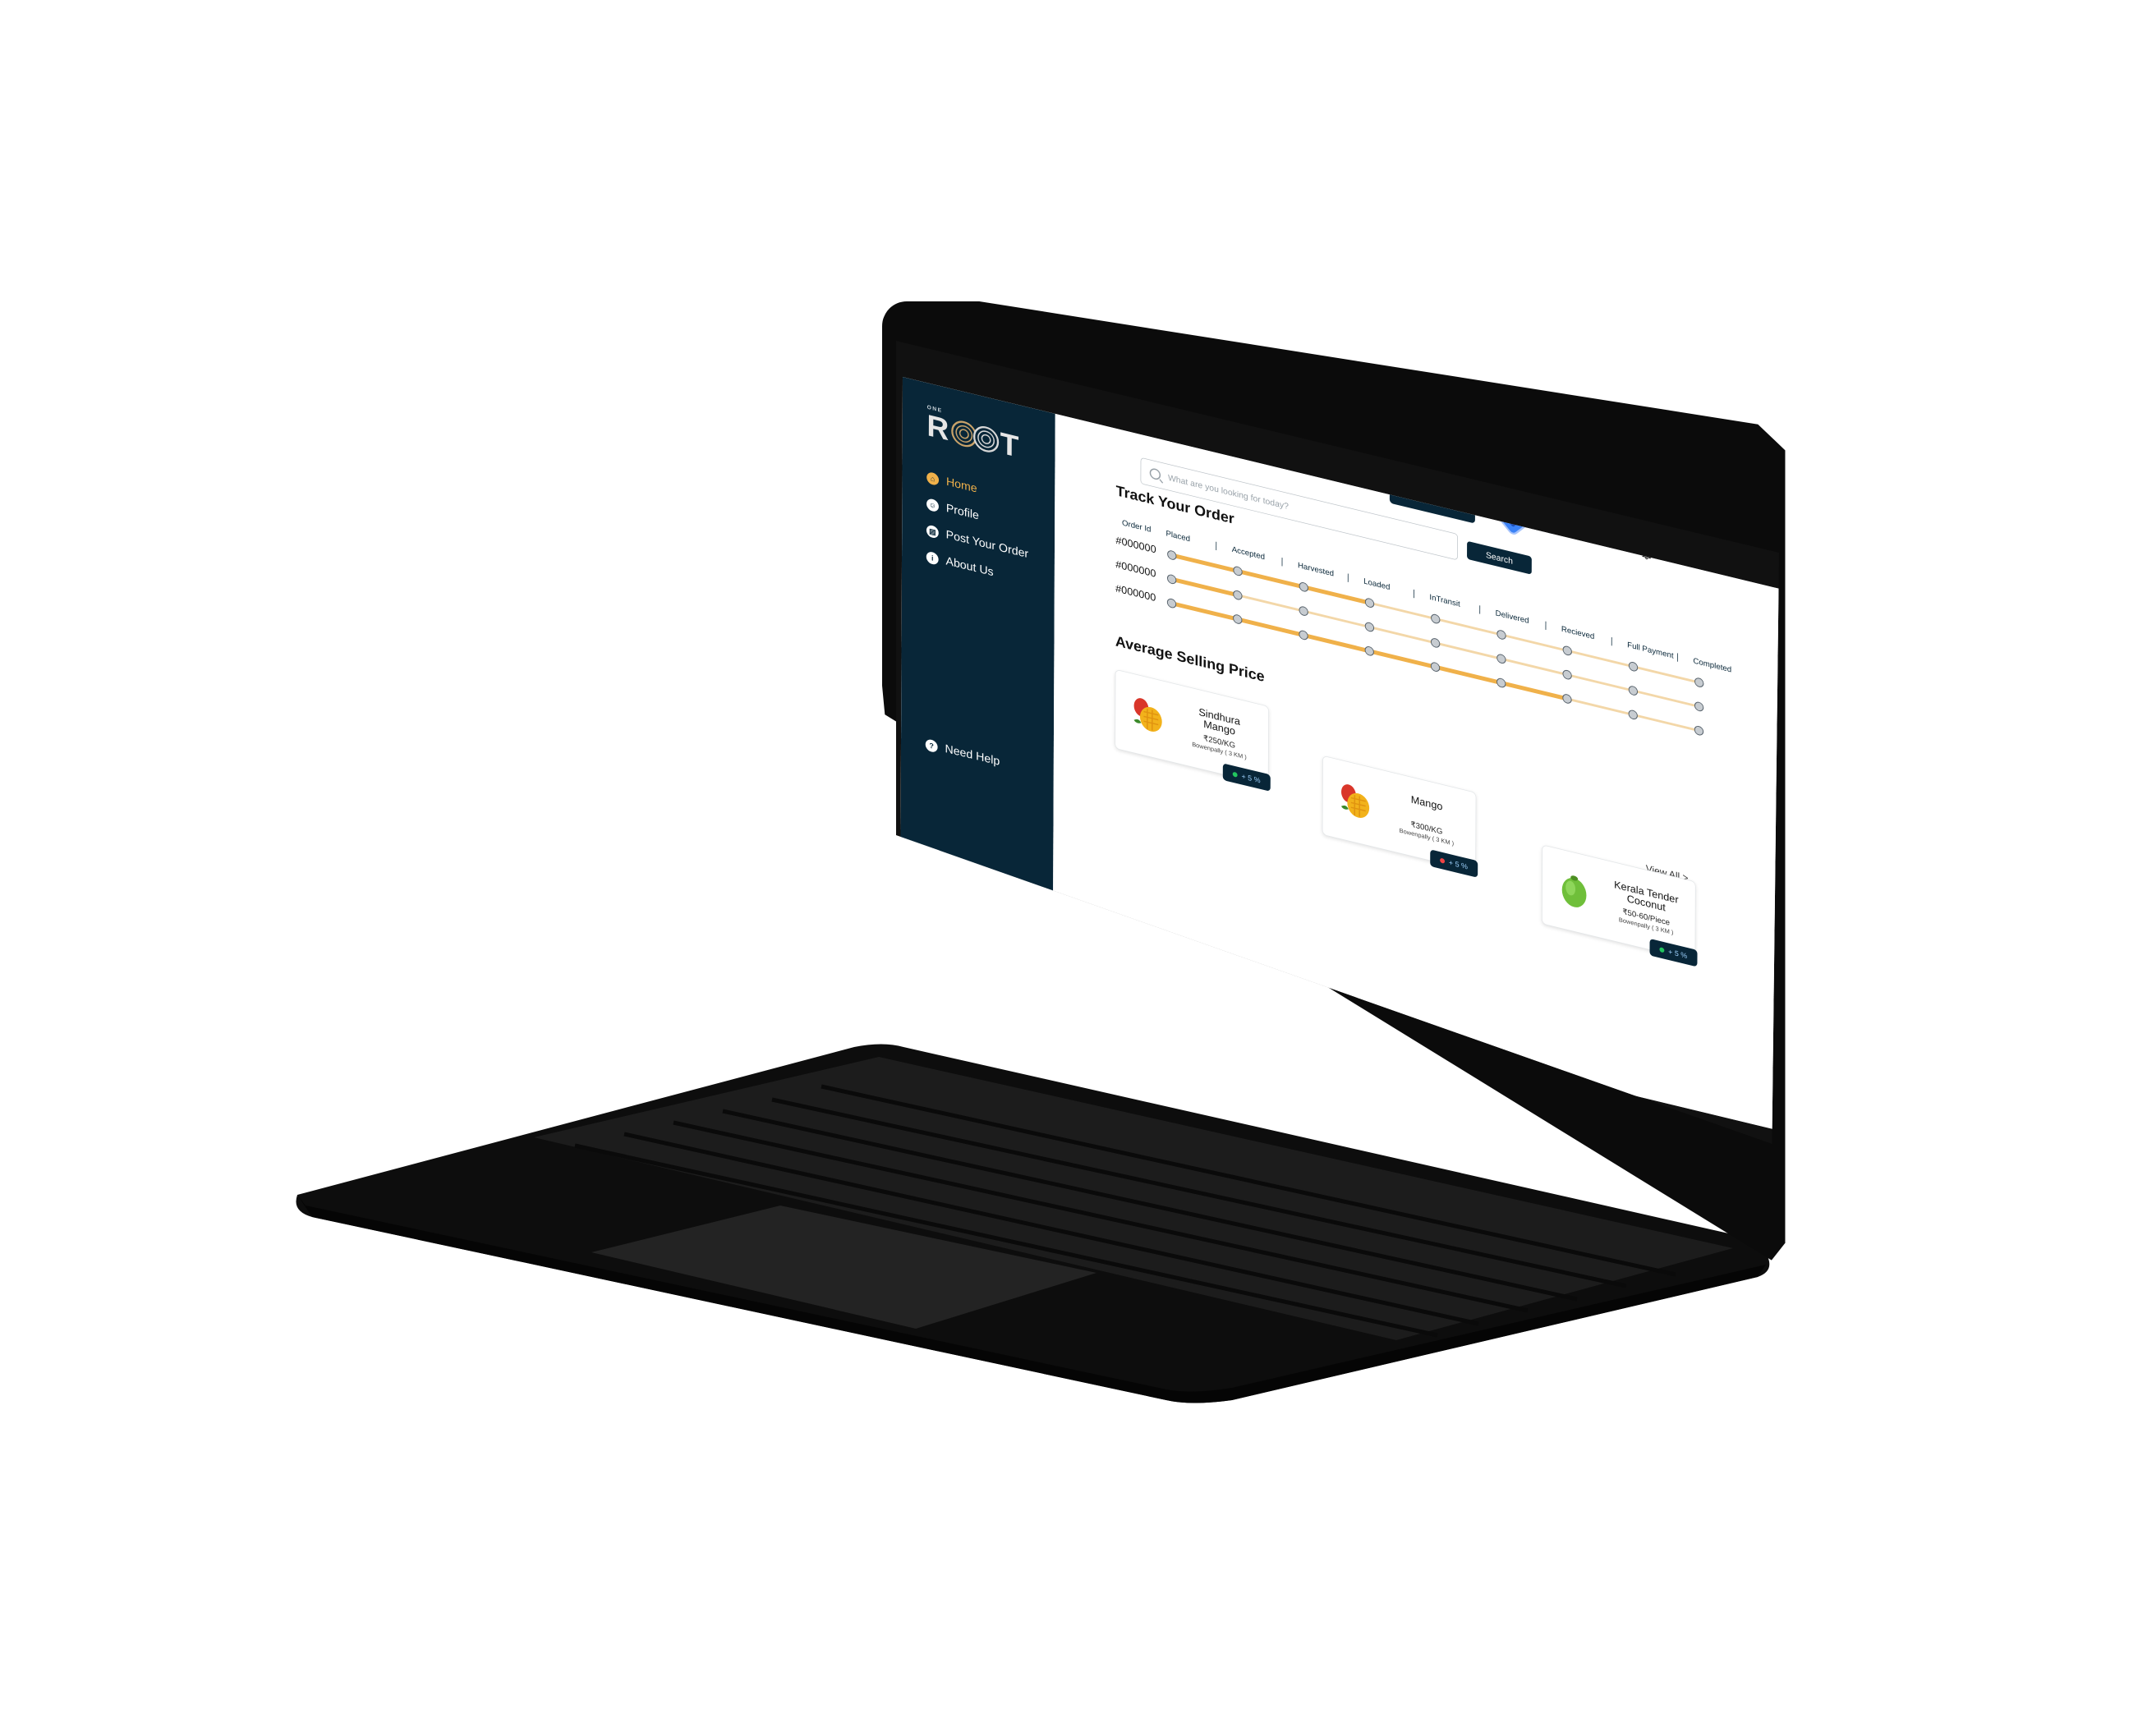  Describe the element at coordinates (1400, 816) in the screenshot. I see `product-card: Mango ₹300/KG Bowenpally ( 3 KM ) + 5 %` at that location.